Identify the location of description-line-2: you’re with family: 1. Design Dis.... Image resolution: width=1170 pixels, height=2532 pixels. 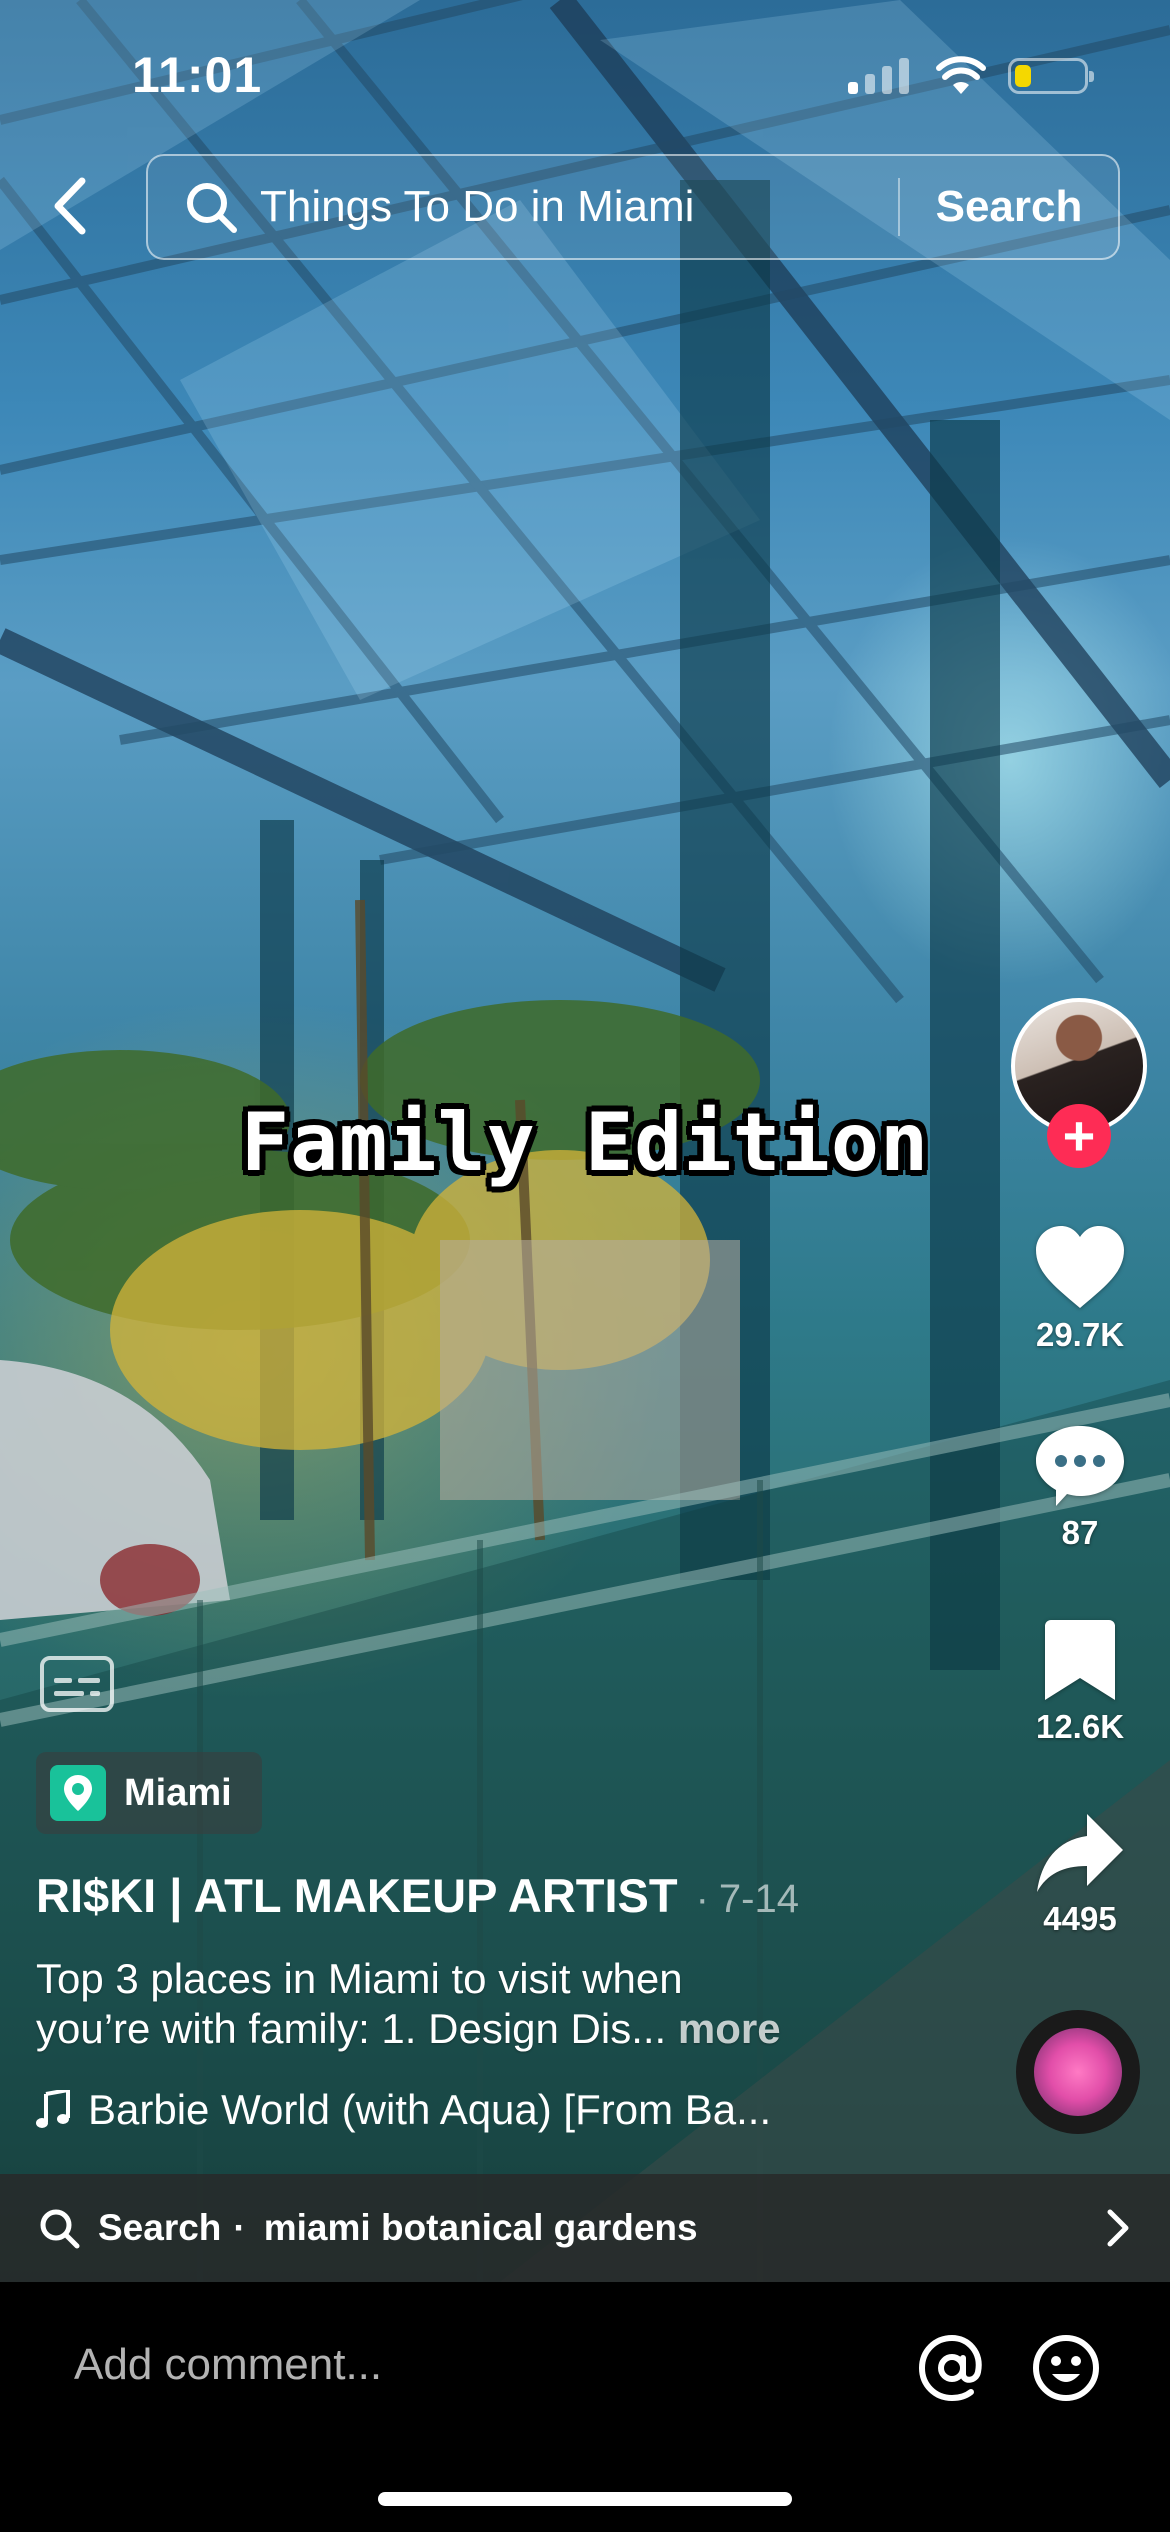
(351, 2028).